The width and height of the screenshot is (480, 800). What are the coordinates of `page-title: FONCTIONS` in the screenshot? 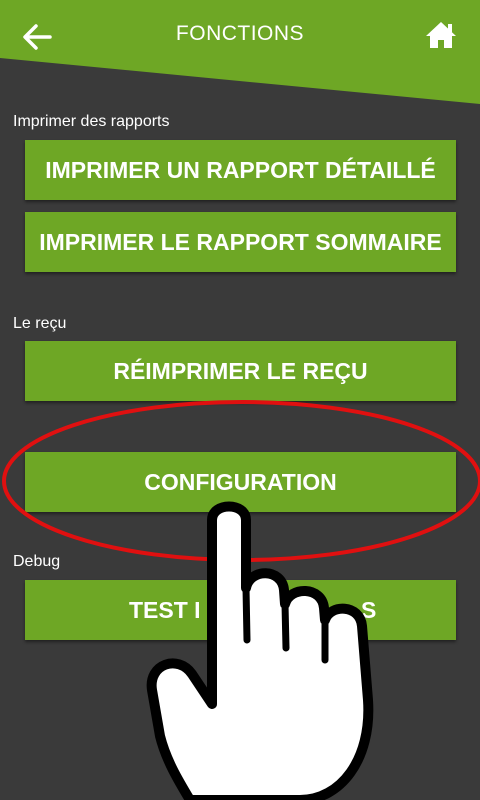 It's located at (240, 33).